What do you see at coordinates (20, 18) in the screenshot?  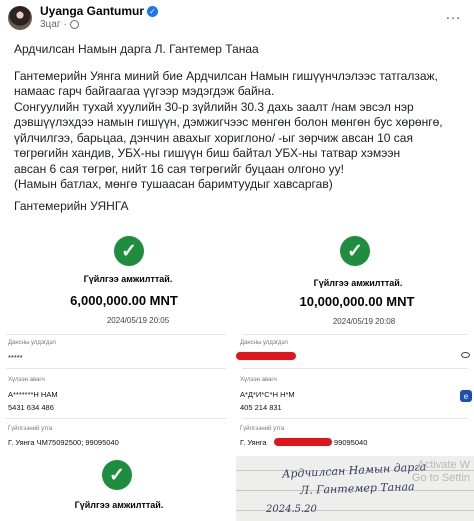 I see `author-avatar` at bounding box center [20, 18].